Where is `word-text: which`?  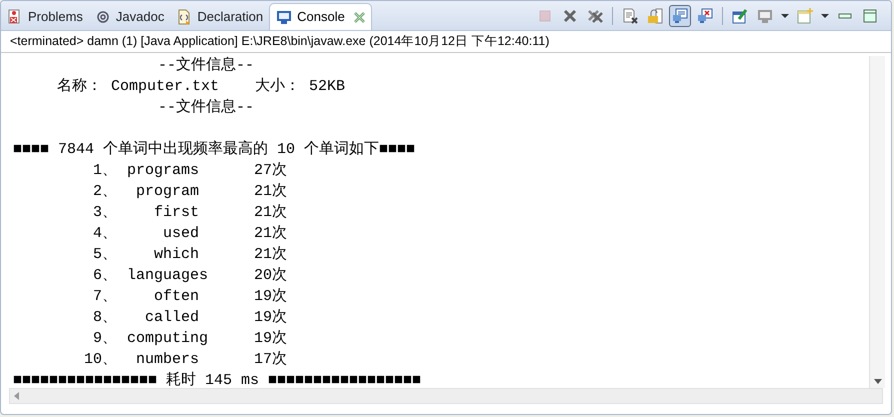 word-text: which is located at coordinates (175, 255).